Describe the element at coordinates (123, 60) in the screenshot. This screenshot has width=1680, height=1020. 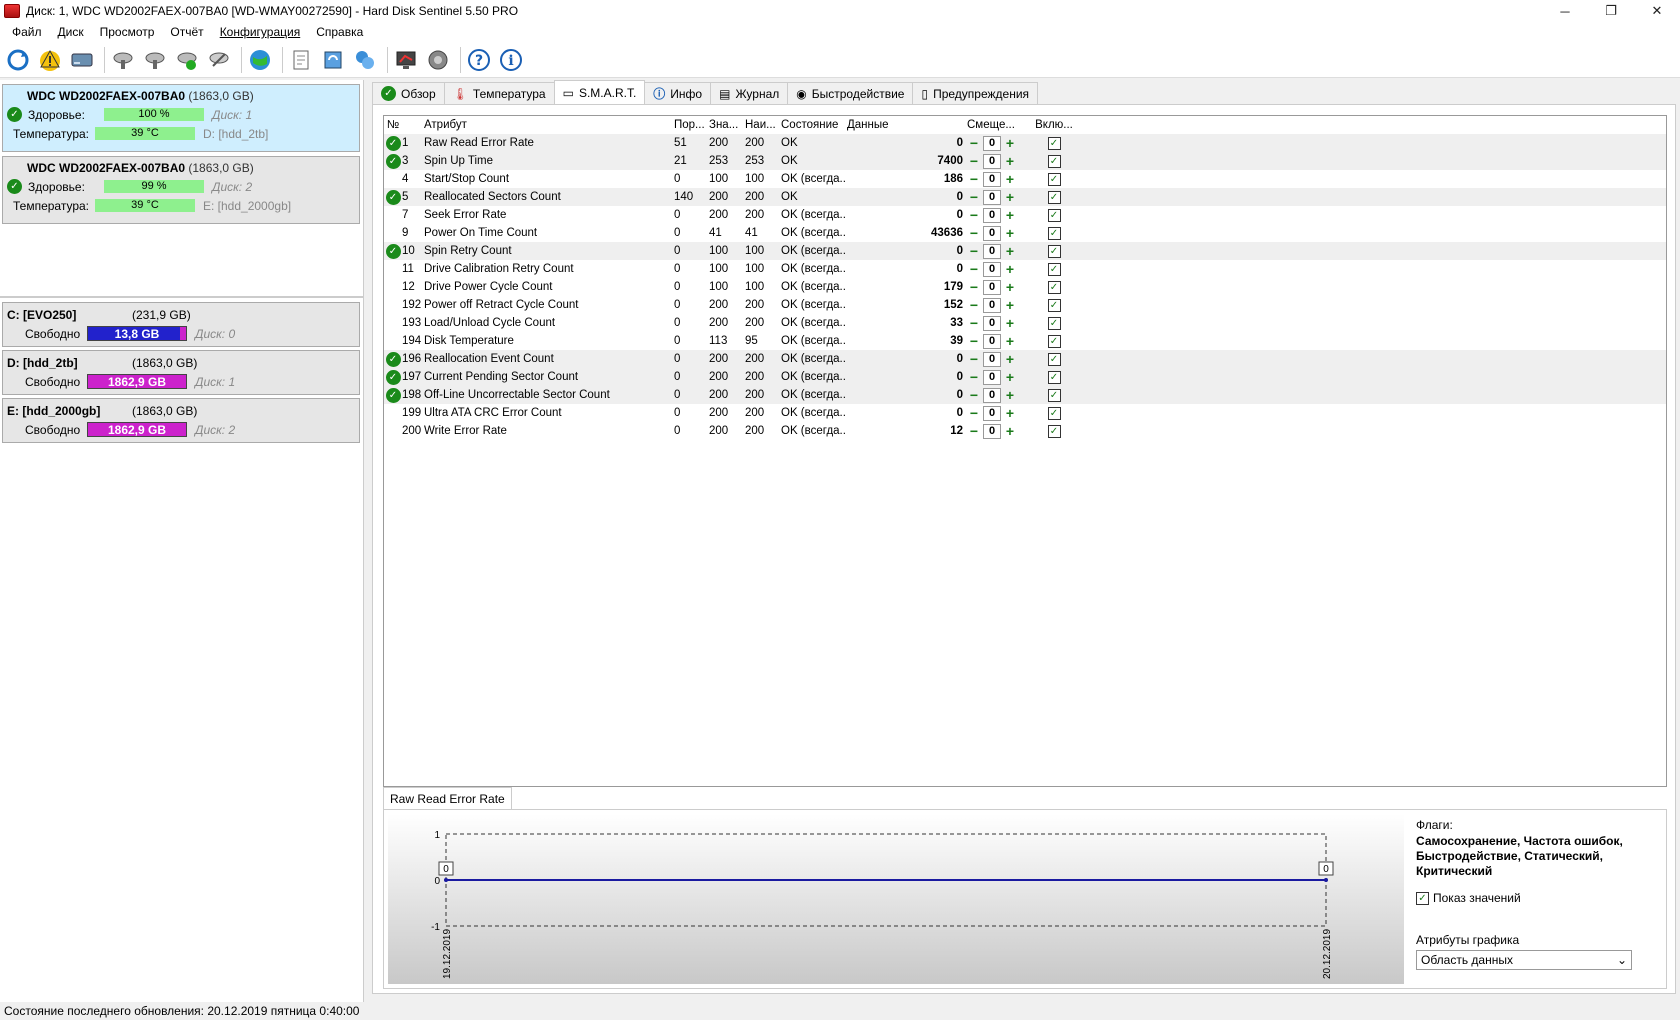
I see `disk-test-icon` at that location.